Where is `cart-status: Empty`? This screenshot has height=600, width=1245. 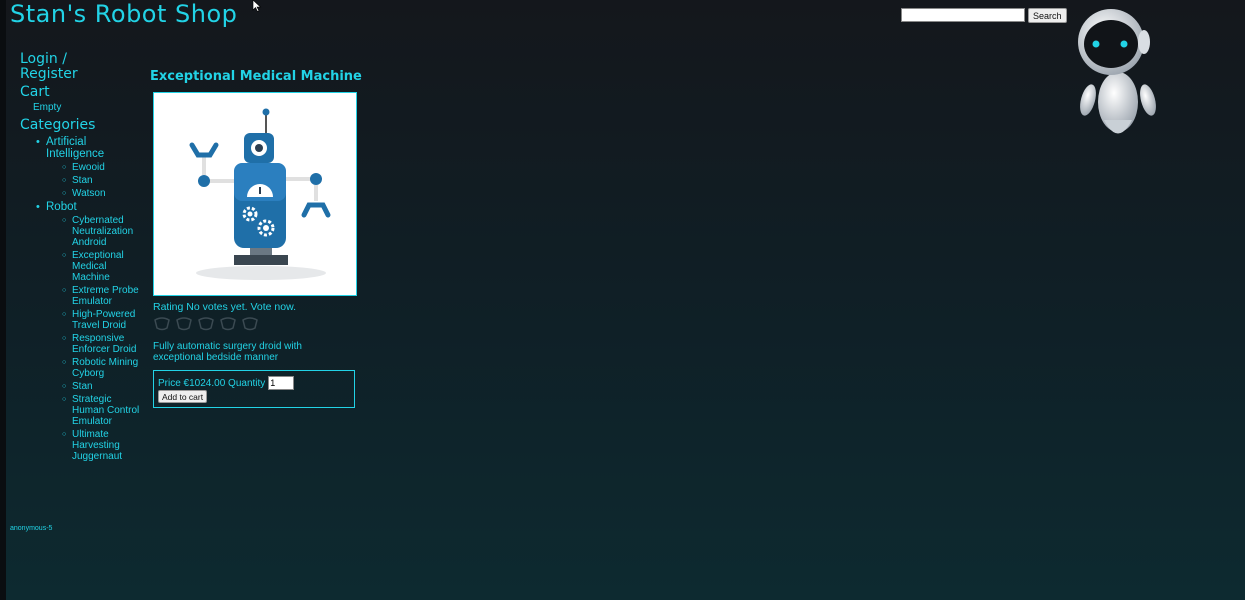
cart-status: Empty is located at coordinates (47, 107).